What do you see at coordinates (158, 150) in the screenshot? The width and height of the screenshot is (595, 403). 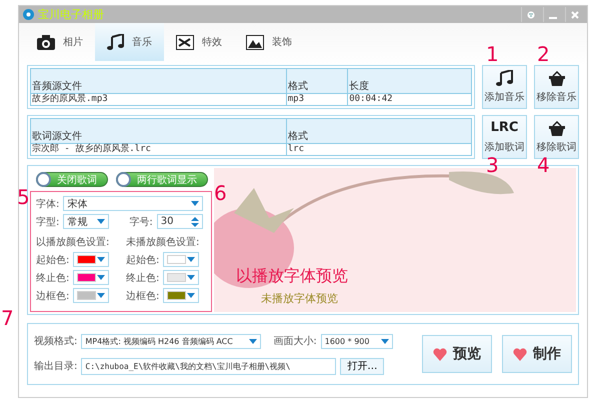 I see `table-cell: 宗次郎 - 故乡的原风景.lrc` at bounding box center [158, 150].